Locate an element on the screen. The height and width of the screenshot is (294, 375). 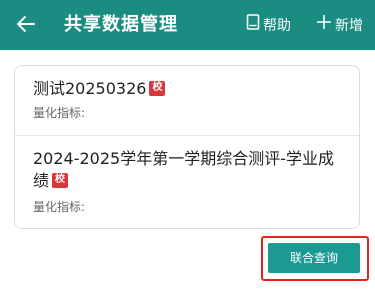
item-name-text: 2024-2025学年第一学期综合测评-学业成绩 is located at coordinates (183, 169).